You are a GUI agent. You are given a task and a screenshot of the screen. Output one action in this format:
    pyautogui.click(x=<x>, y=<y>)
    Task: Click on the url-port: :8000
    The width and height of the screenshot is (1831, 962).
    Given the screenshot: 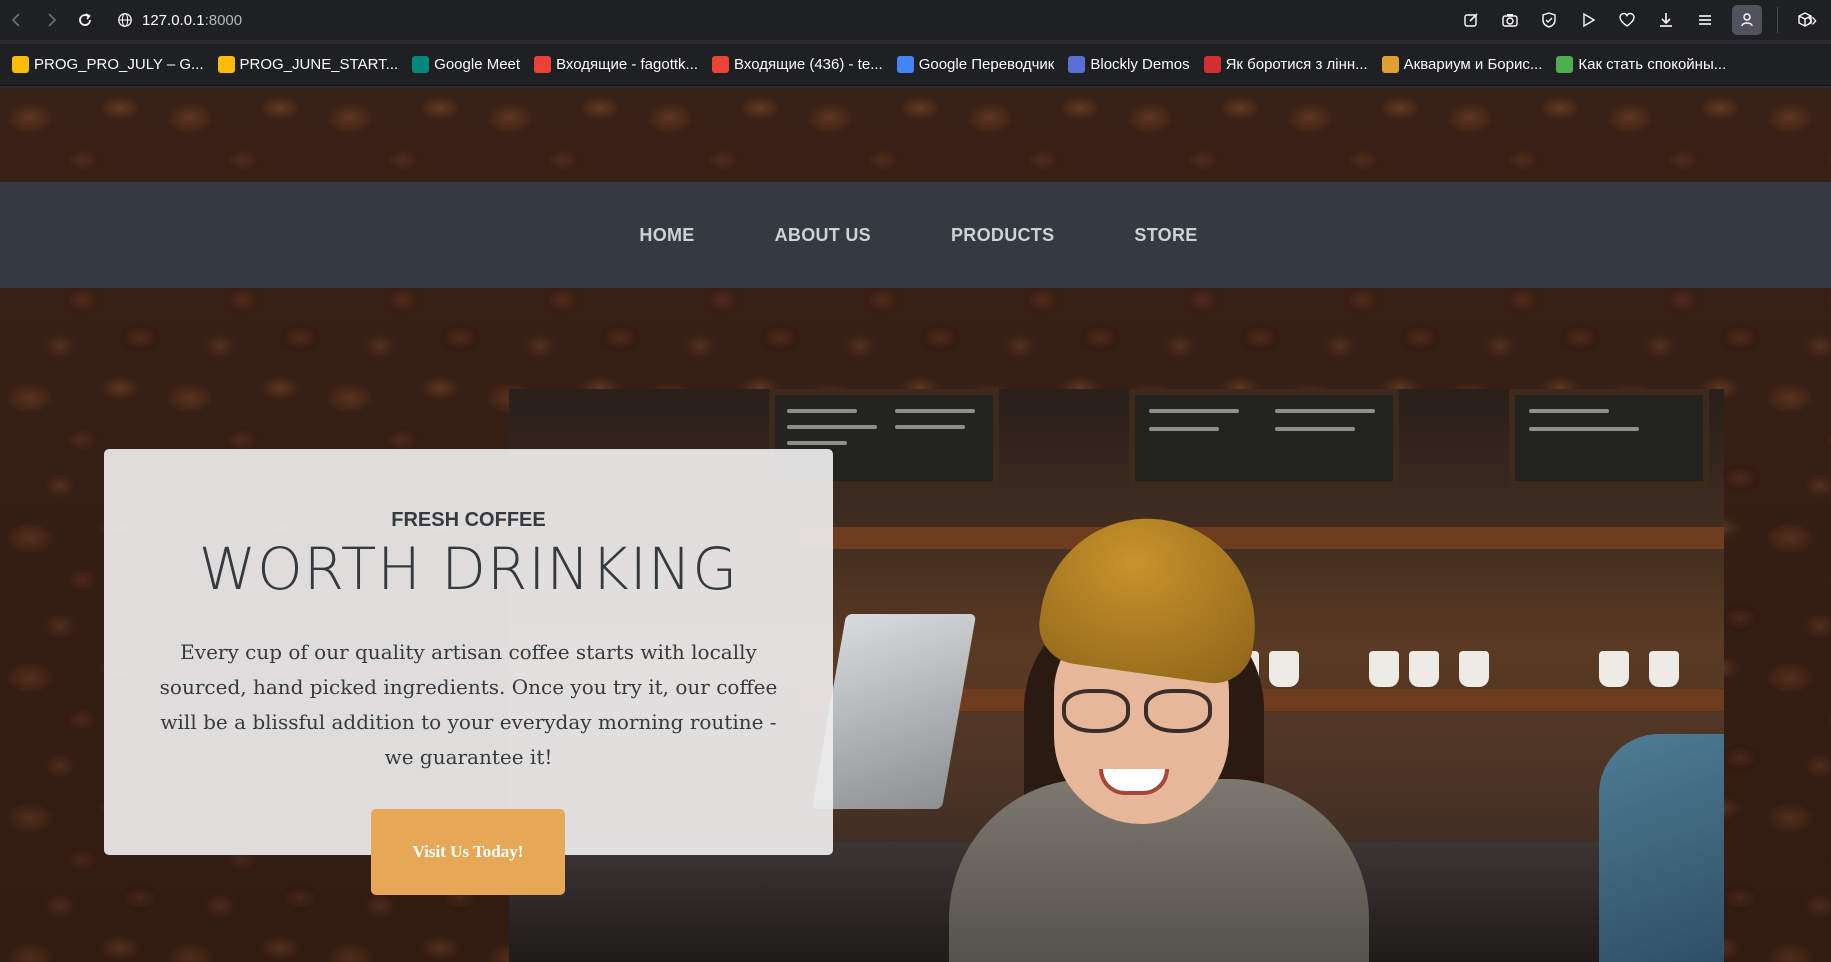 What is the action you would take?
    pyautogui.click(x=223, y=20)
    